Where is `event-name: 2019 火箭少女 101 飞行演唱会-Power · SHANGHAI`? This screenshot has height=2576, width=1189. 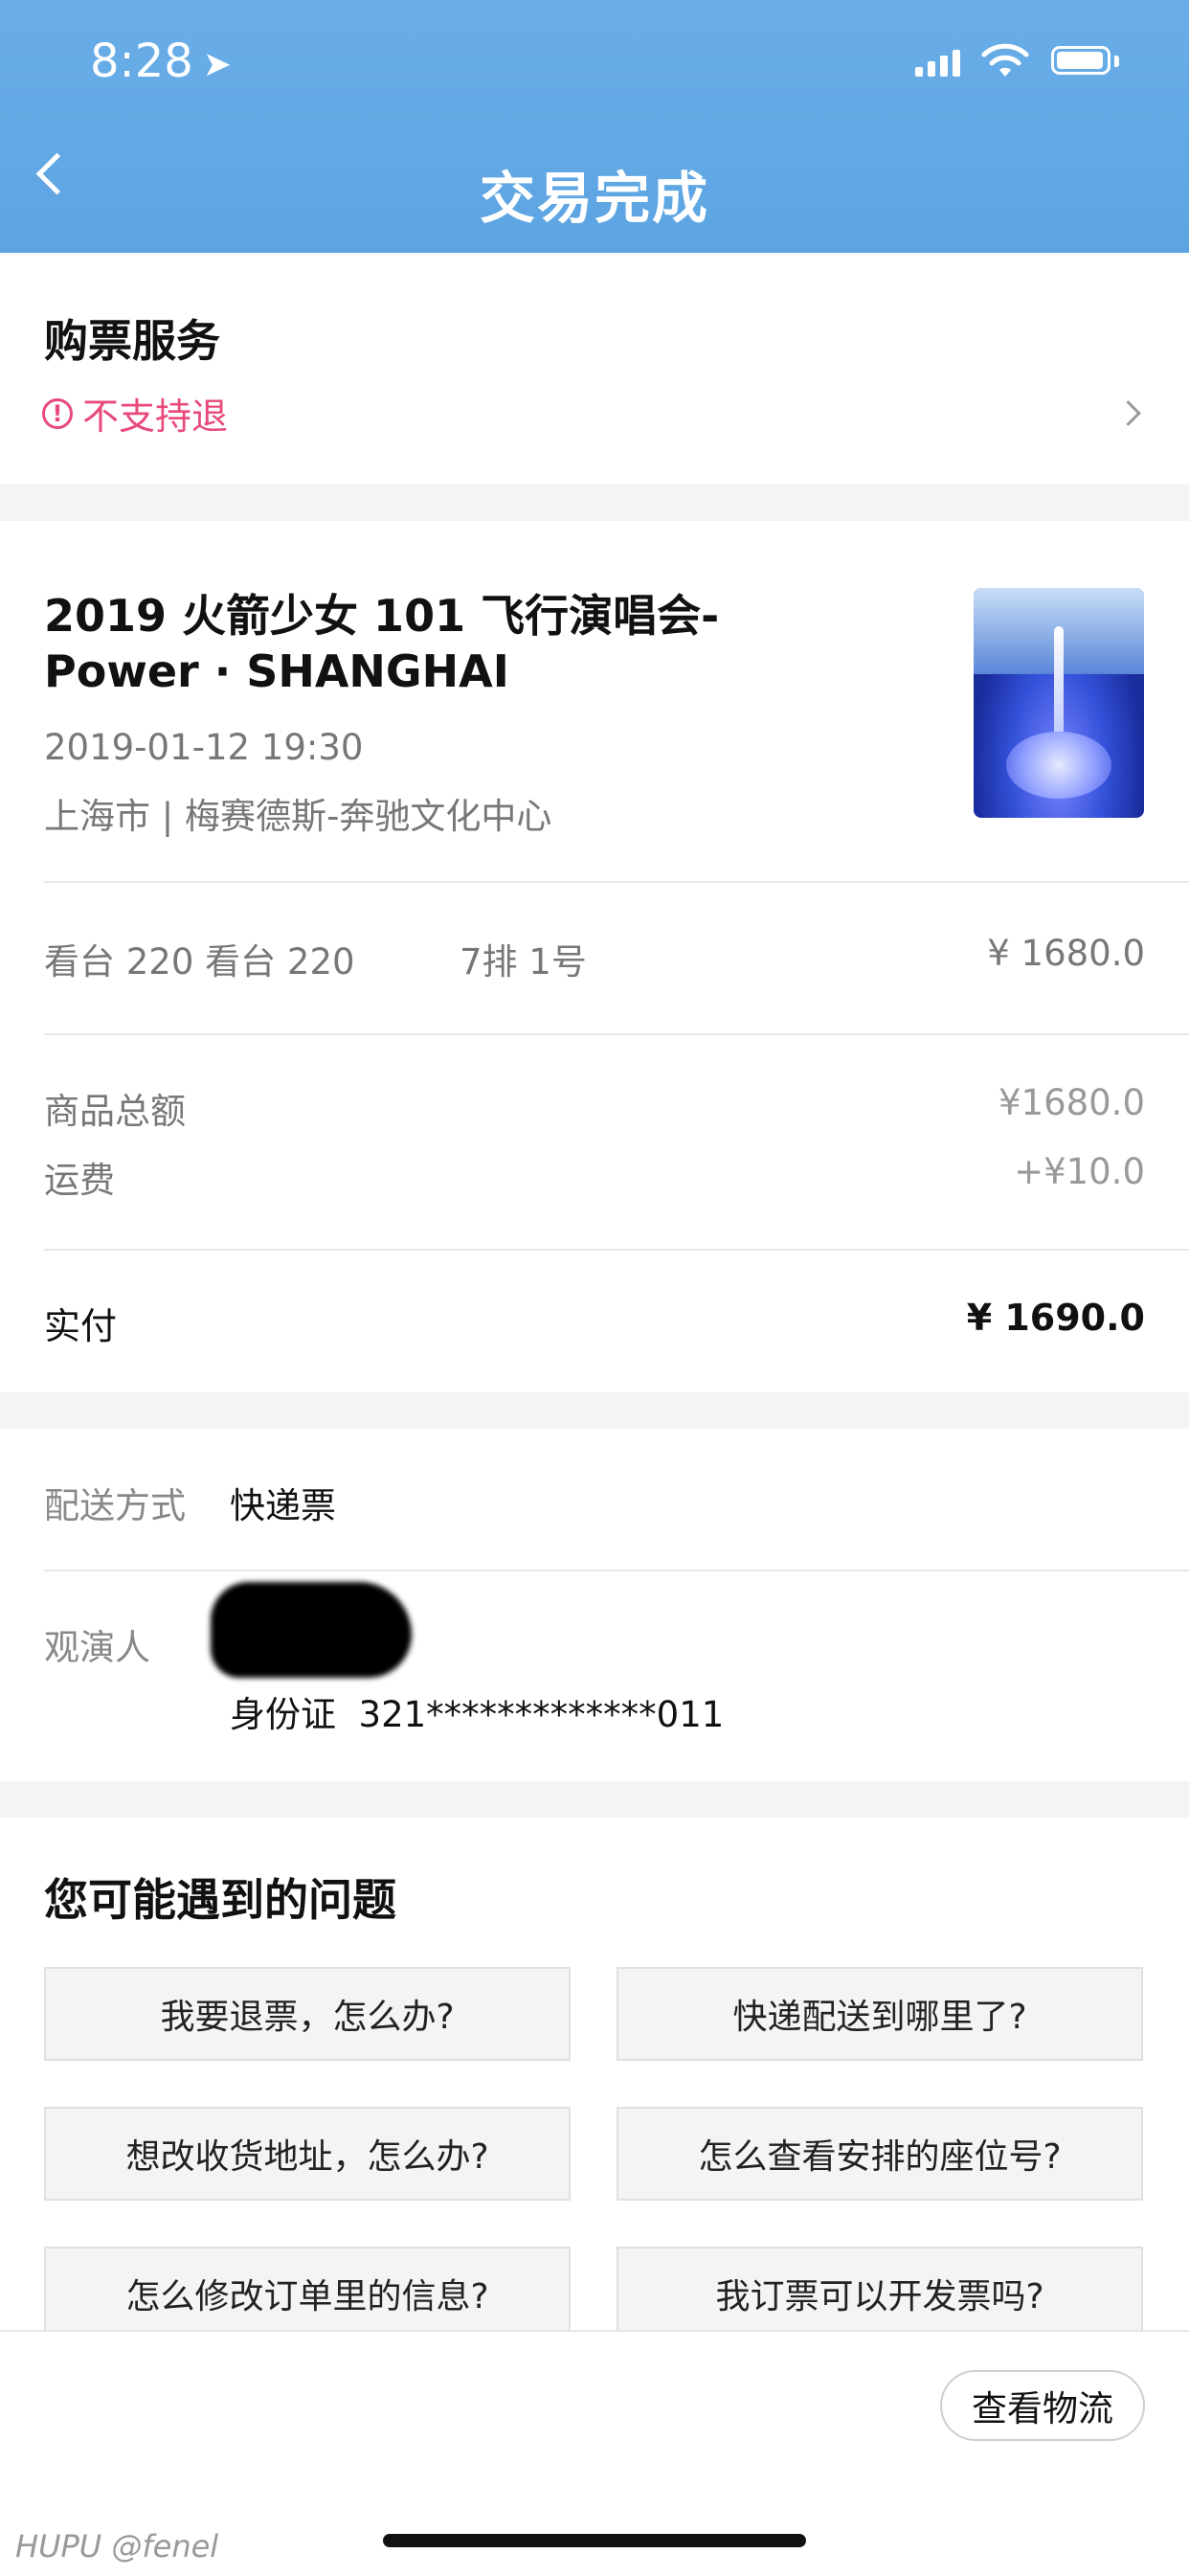 event-name: 2019 火箭少女 101 飞行演唱会-Power · SHANGHAI is located at coordinates (382, 643).